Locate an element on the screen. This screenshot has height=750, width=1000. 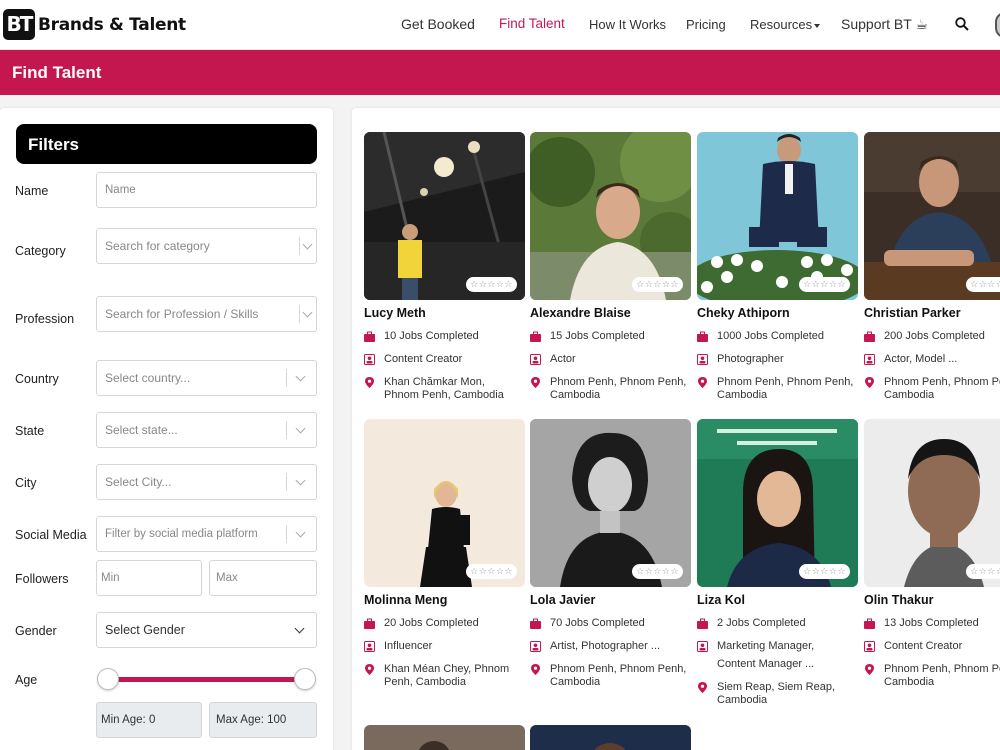
jobs-completed: 70 Jobs Completed is located at coordinates (597, 623).